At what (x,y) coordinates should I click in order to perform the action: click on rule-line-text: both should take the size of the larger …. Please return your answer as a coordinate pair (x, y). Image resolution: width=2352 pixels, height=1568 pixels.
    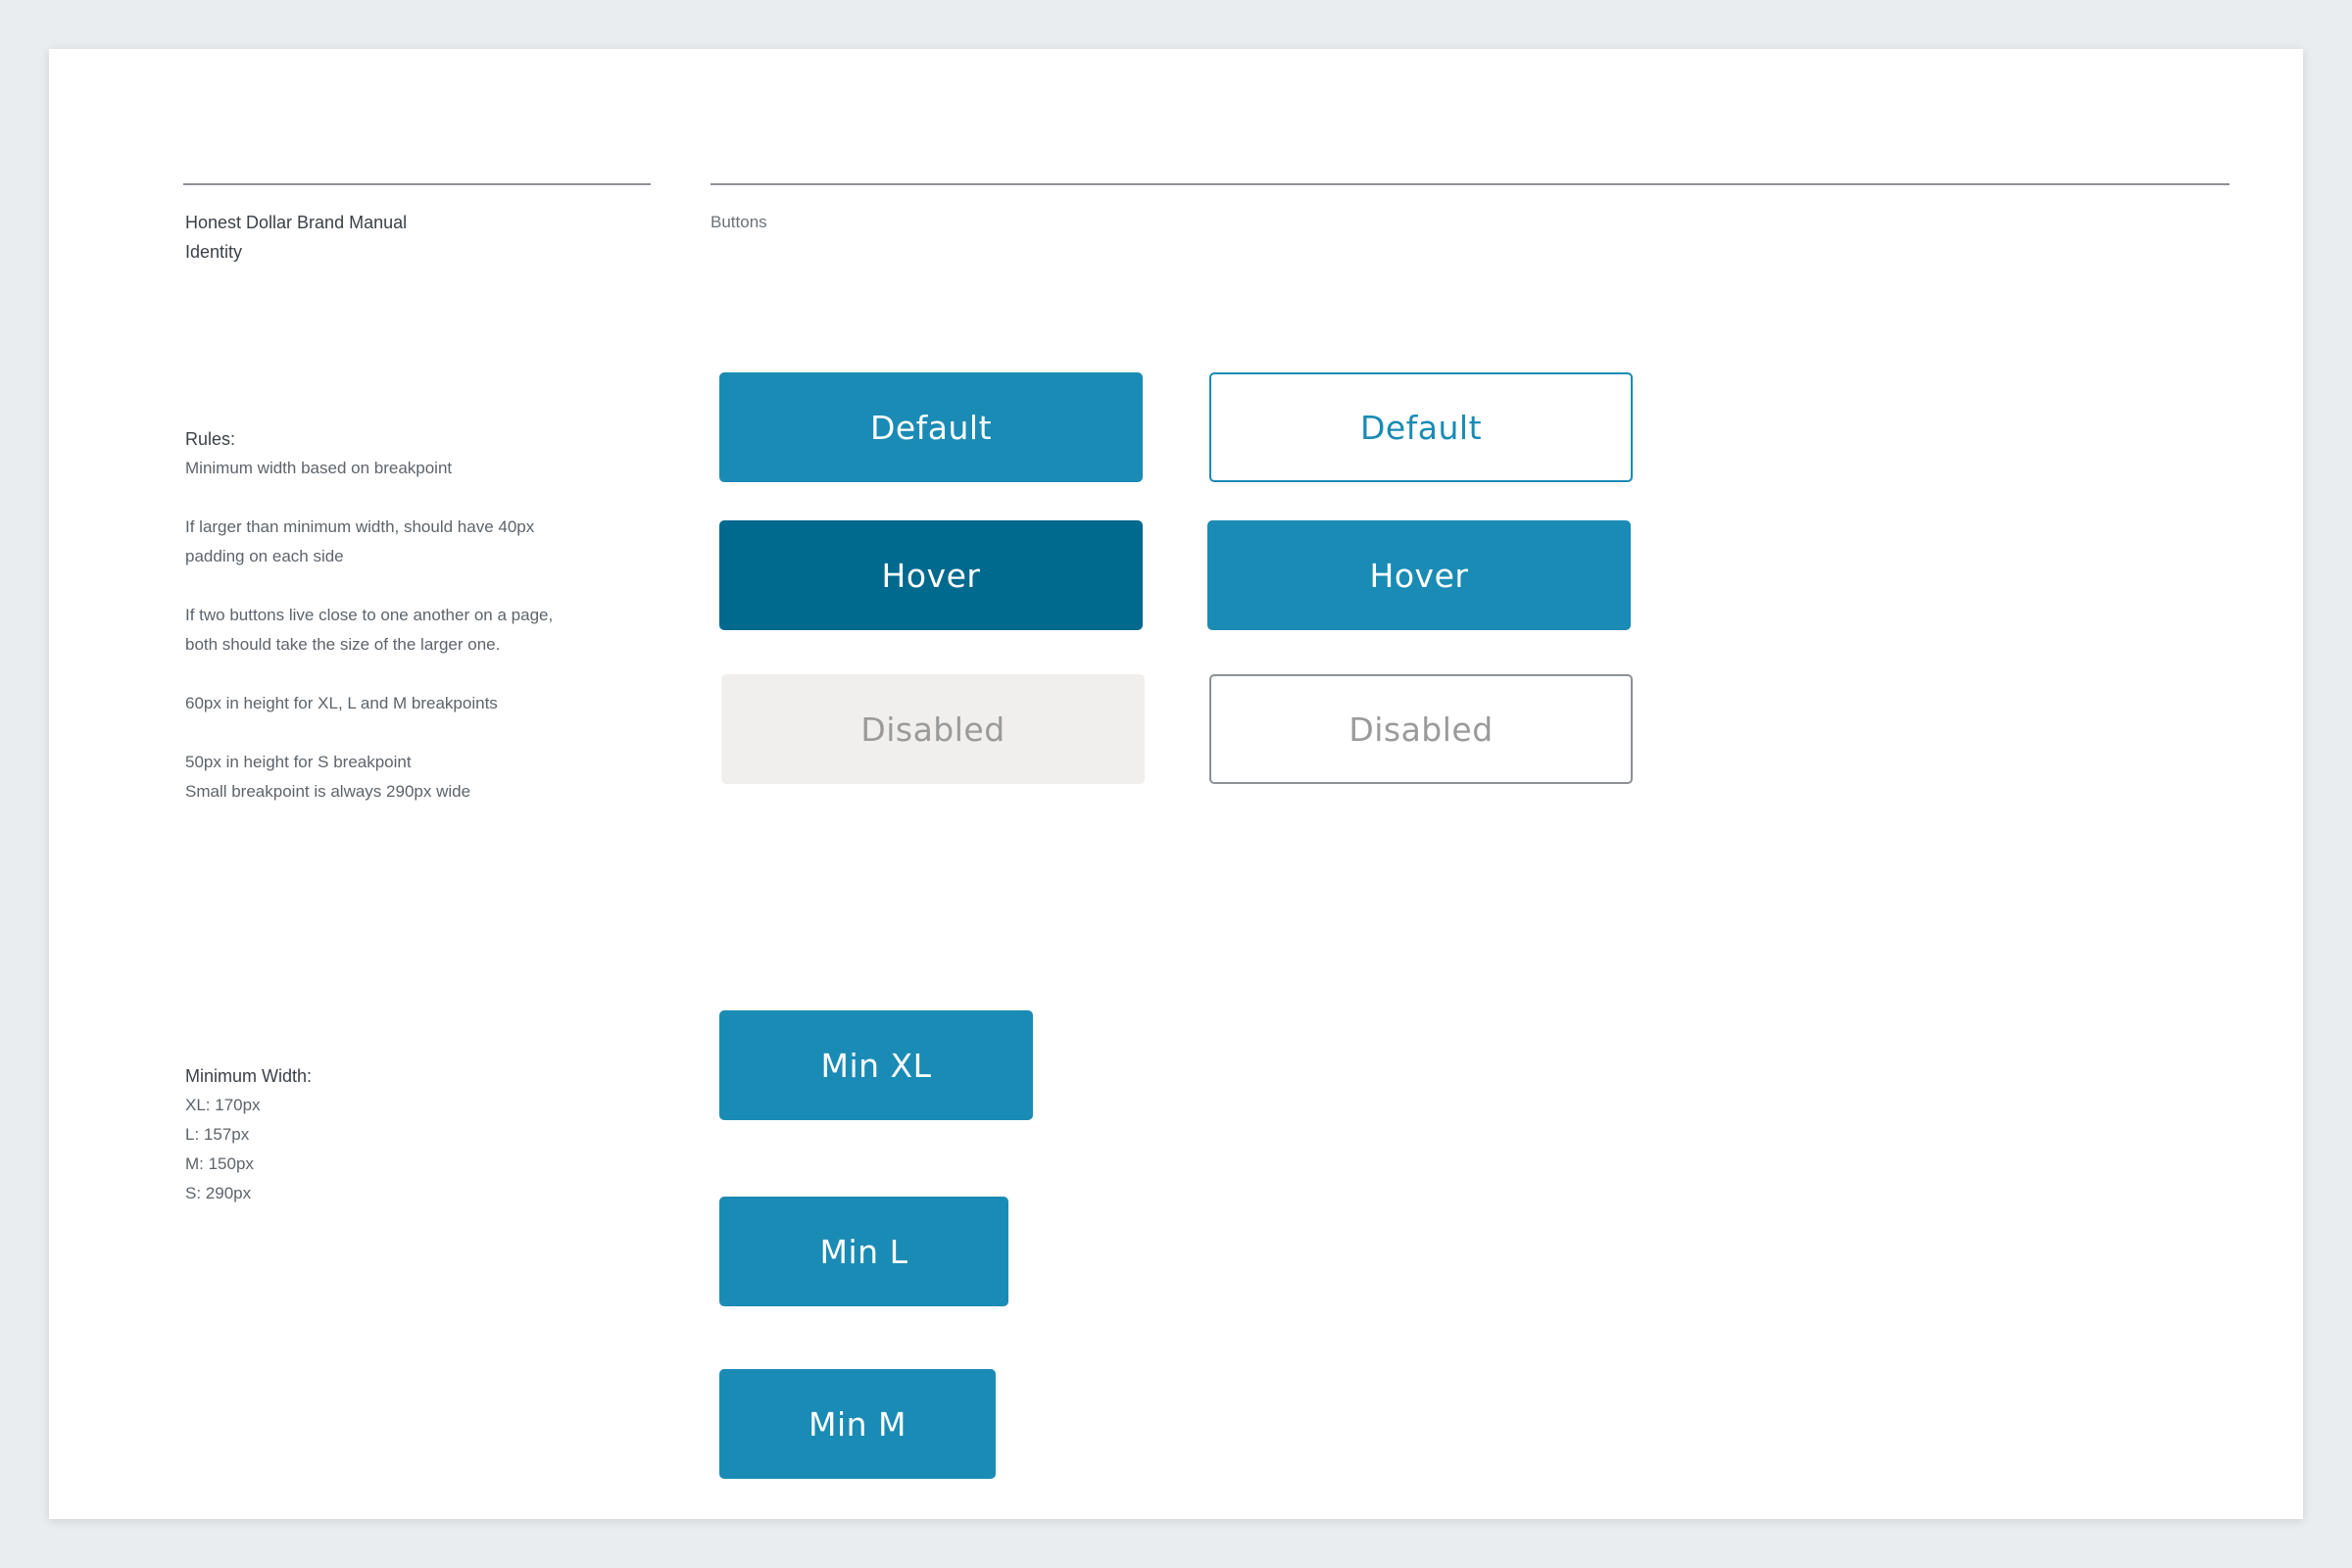
    Looking at the image, I should click on (343, 644).